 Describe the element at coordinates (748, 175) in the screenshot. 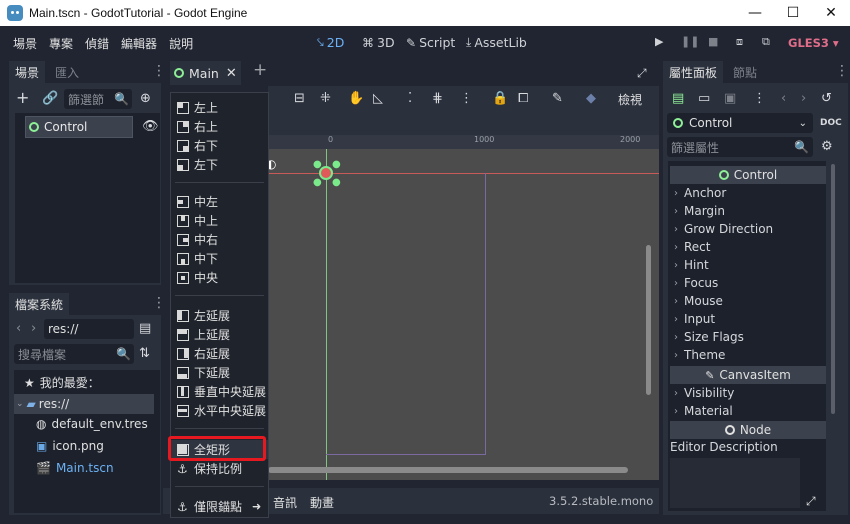

I see `section-control: Control` at that location.